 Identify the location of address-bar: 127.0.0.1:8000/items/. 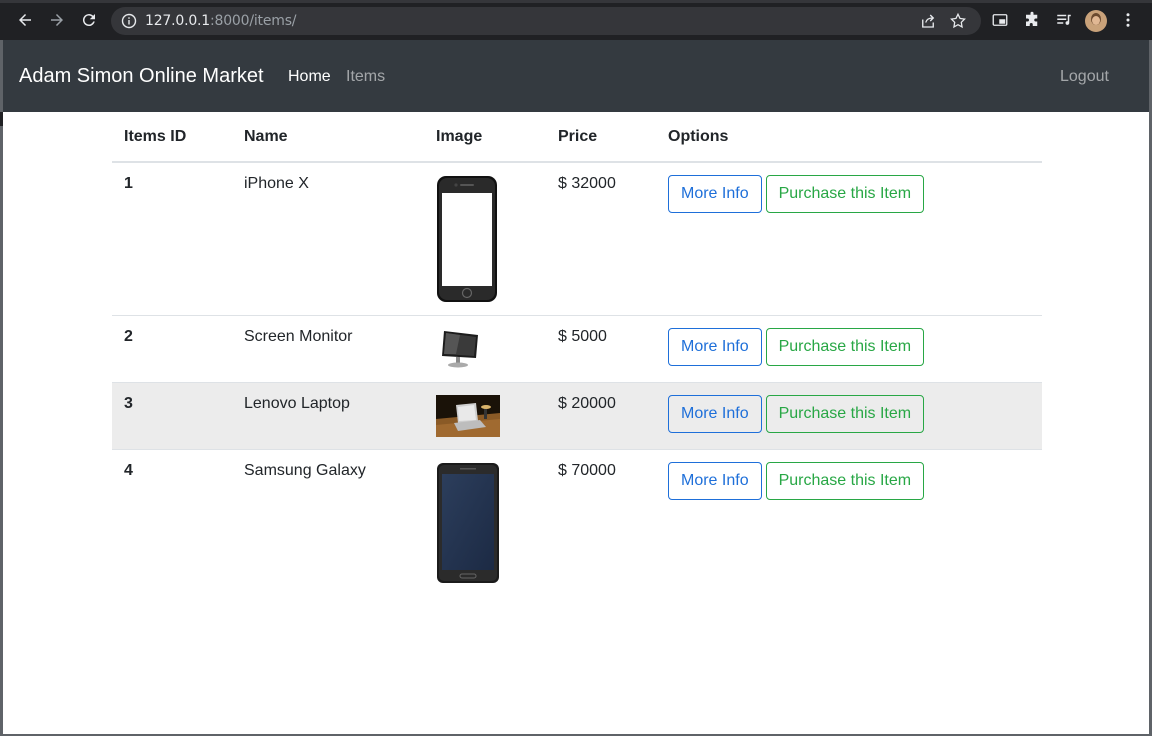
(546, 21).